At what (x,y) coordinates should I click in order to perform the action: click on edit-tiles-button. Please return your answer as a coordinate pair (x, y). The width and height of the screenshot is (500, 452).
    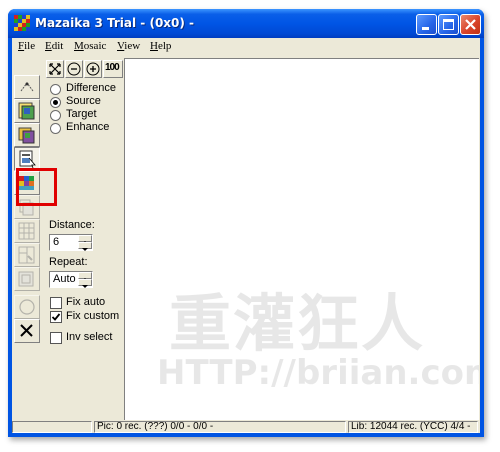
    Looking at the image, I should click on (27, 255).